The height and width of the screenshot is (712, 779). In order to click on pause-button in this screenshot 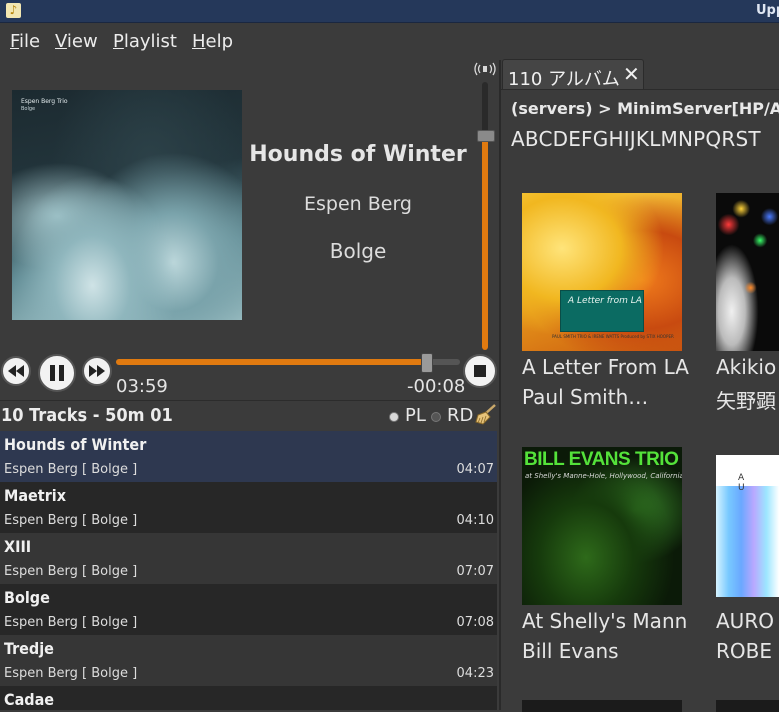, I will do `click(57, 373)`.